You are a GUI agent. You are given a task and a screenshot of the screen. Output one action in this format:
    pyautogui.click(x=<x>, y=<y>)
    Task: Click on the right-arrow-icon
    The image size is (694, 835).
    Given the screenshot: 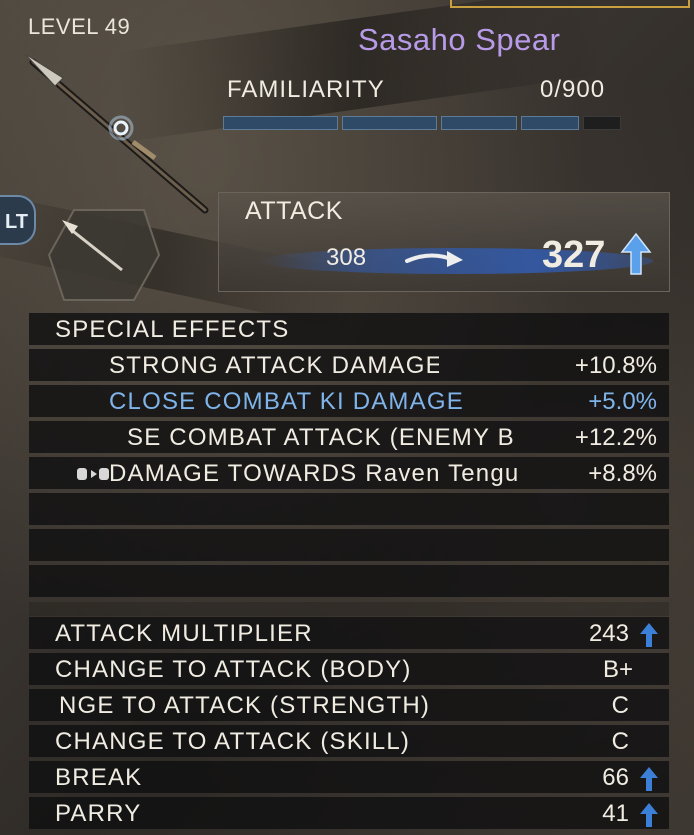 What is the action you would take?
    pyautogui.click(x=434, y=259)
    